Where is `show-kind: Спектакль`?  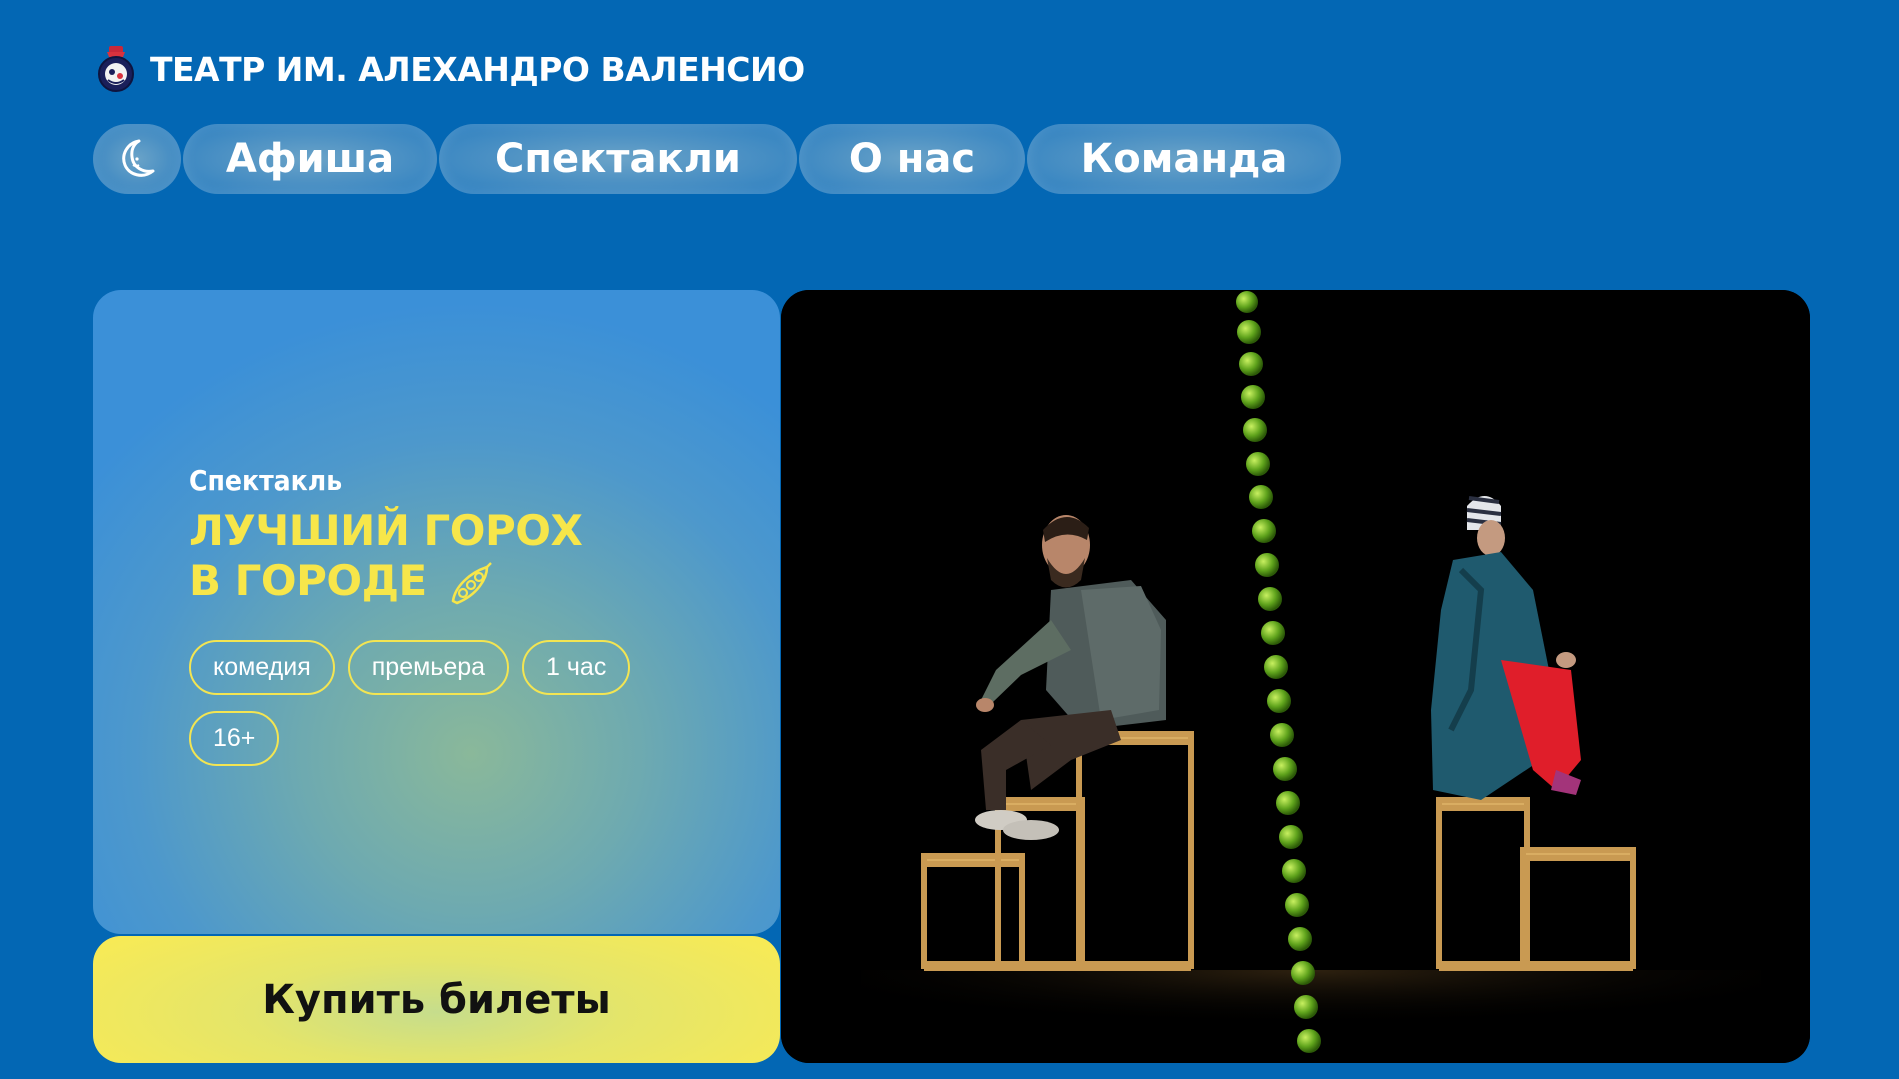 show-kind: Спектакль is located at coordinates (266, 480).